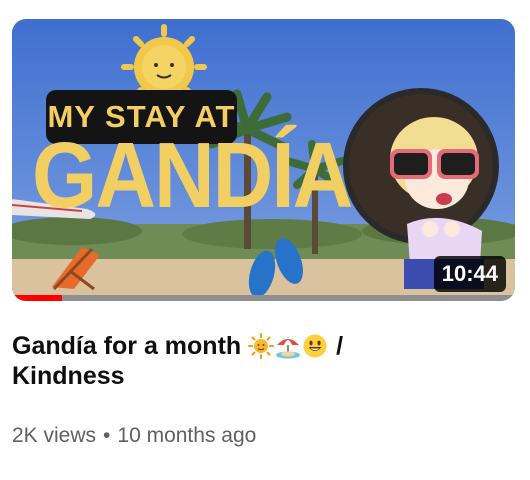  I want to click on thumbnail-overlay-title: GANDÍA, so click(192, 175).